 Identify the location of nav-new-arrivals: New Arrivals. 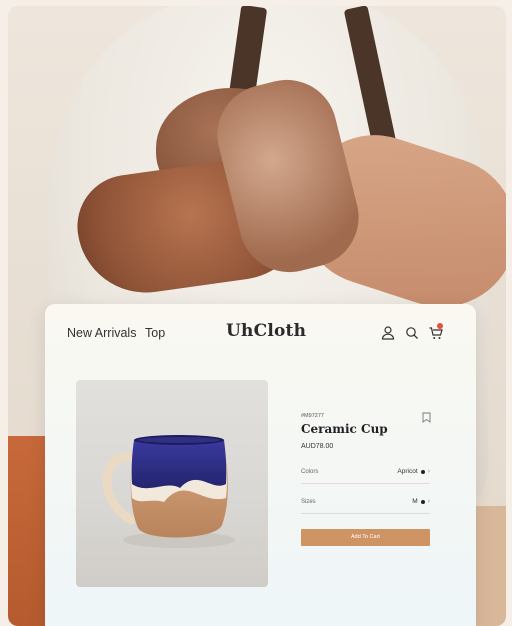
(101, 333).